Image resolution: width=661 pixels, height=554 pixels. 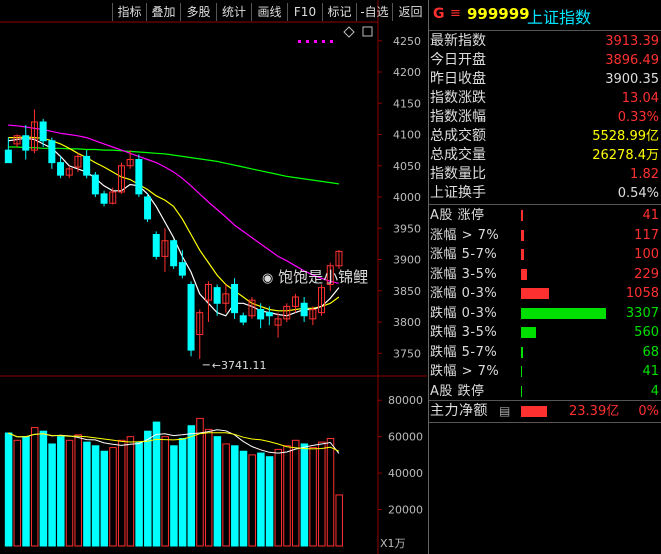 What do you see at coordinates (632, 41) in the screenshot?
I see `stat-value: 3913.39` at bounding box center [632, 41].